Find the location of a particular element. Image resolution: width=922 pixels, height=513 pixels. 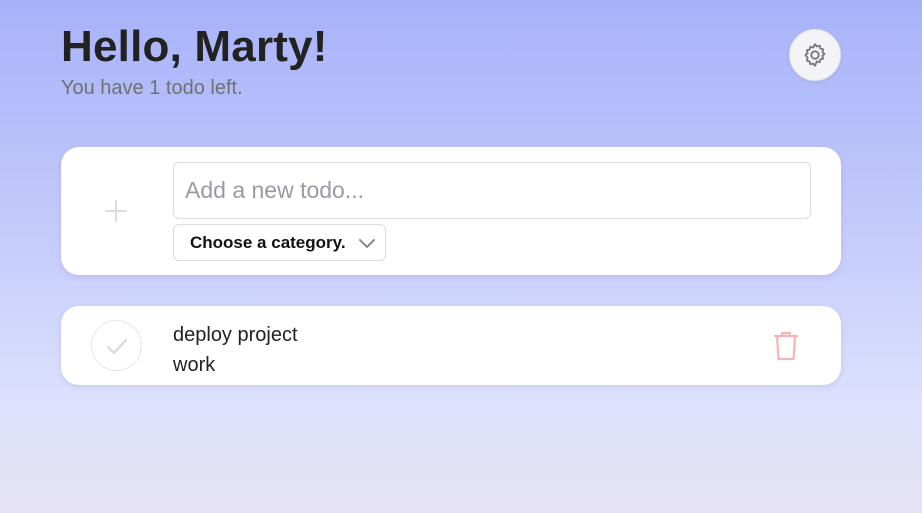

category-select-label: Choose a category. is located at coordinates (268, 242).